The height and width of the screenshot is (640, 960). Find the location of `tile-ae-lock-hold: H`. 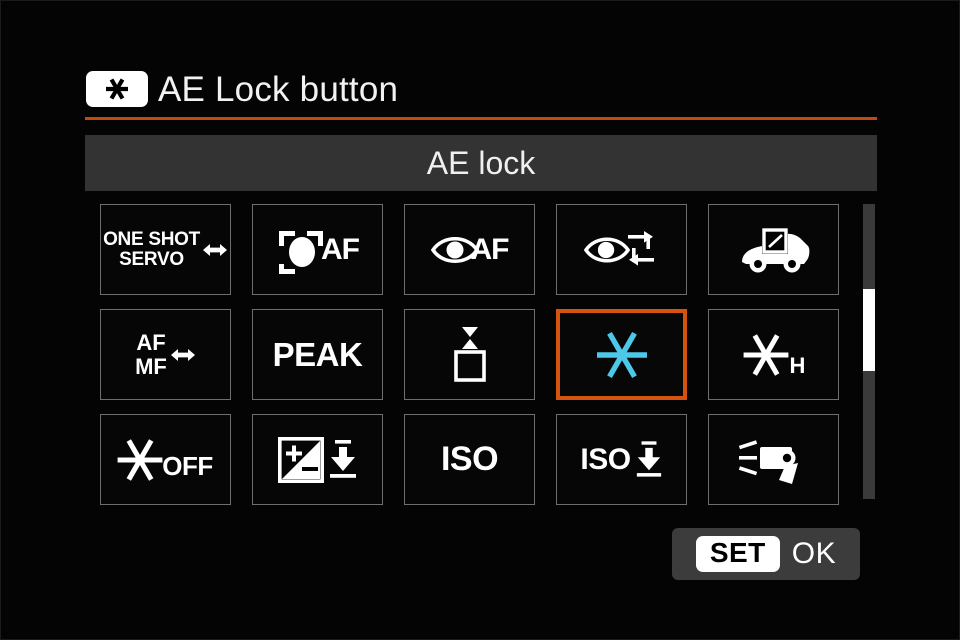

tile-ae-lock-hold: H is located at coordinates (773, 354).